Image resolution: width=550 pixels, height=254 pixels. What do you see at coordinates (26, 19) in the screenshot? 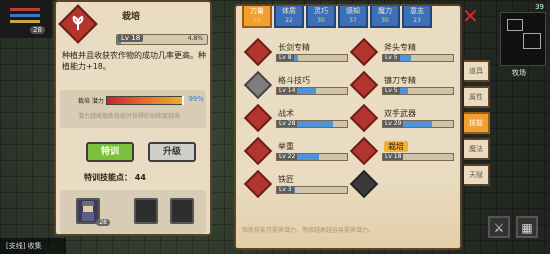
I see `player-hud: 28` at bounding box center [26, 19].